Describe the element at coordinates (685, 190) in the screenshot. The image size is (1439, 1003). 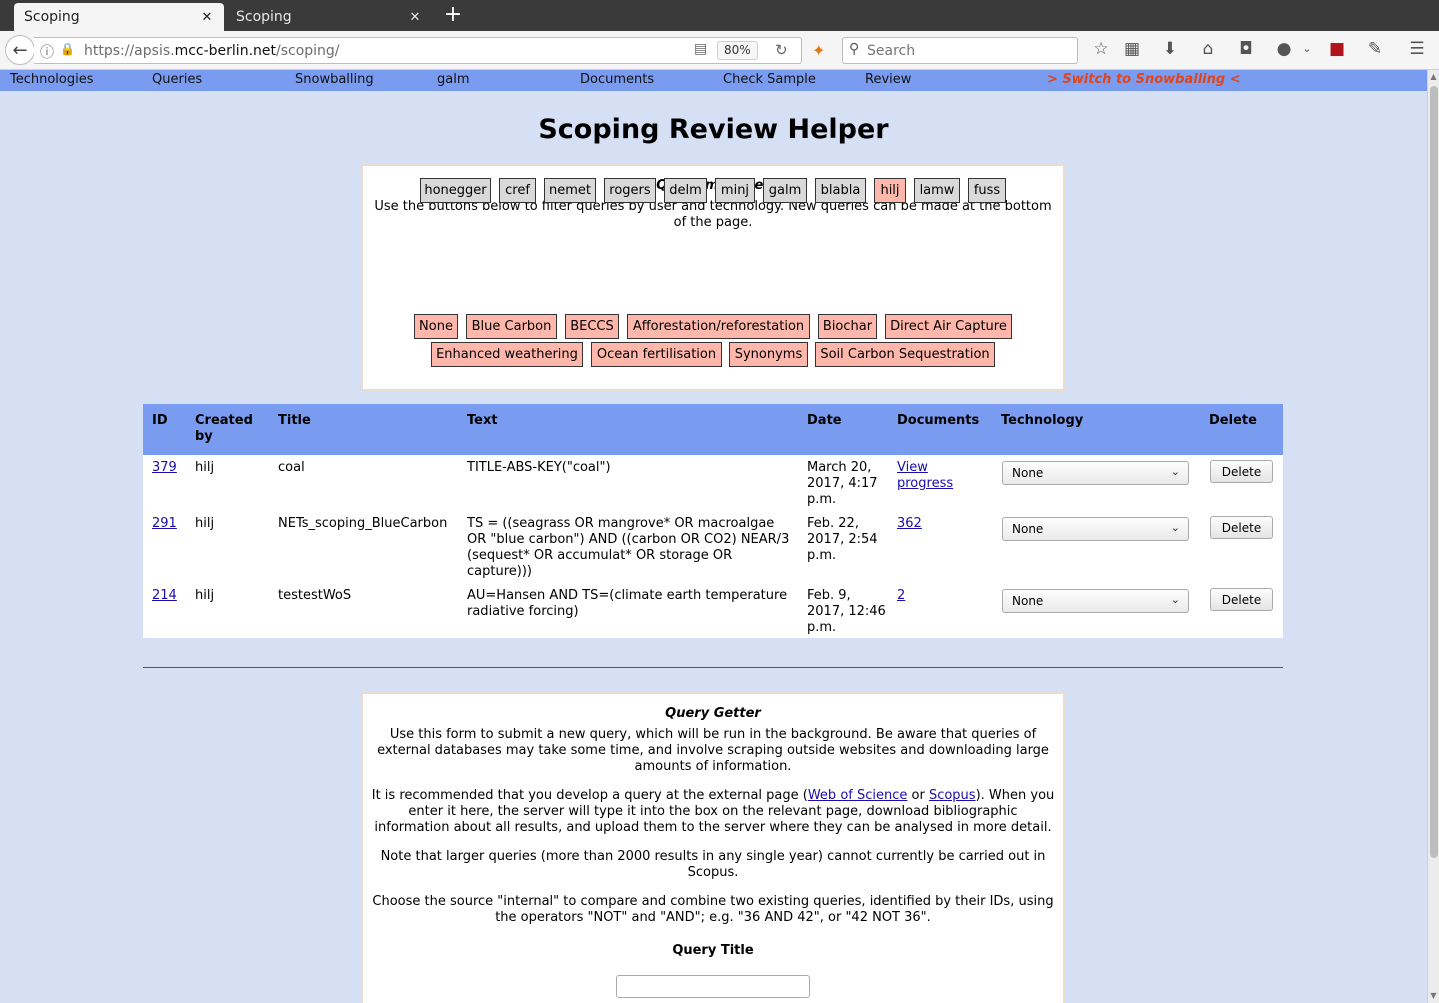
I see `user-filter-delm: delm` at that location.